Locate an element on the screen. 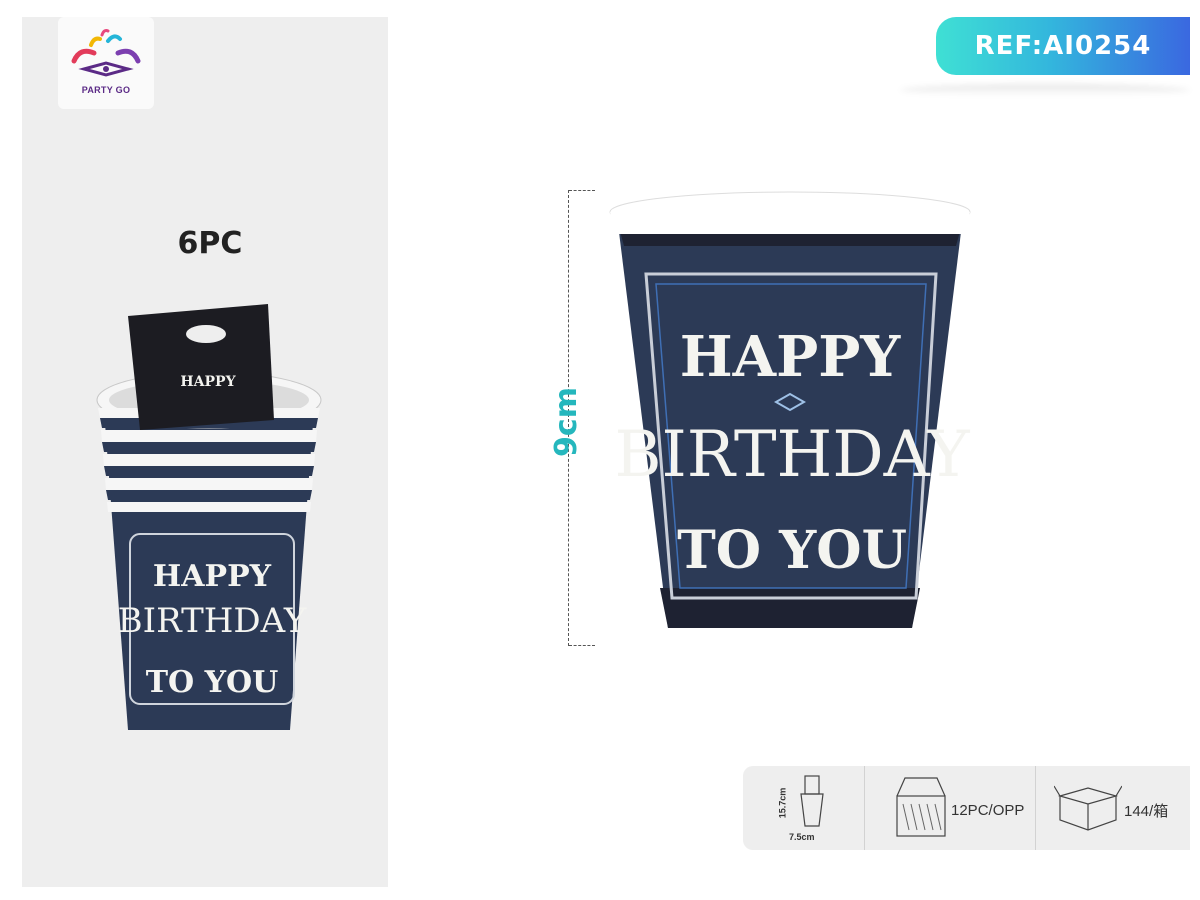 The height and width of the screenshot is (900, 1200). brand-logo: PARTY GO is located at coordinates (106, 63).